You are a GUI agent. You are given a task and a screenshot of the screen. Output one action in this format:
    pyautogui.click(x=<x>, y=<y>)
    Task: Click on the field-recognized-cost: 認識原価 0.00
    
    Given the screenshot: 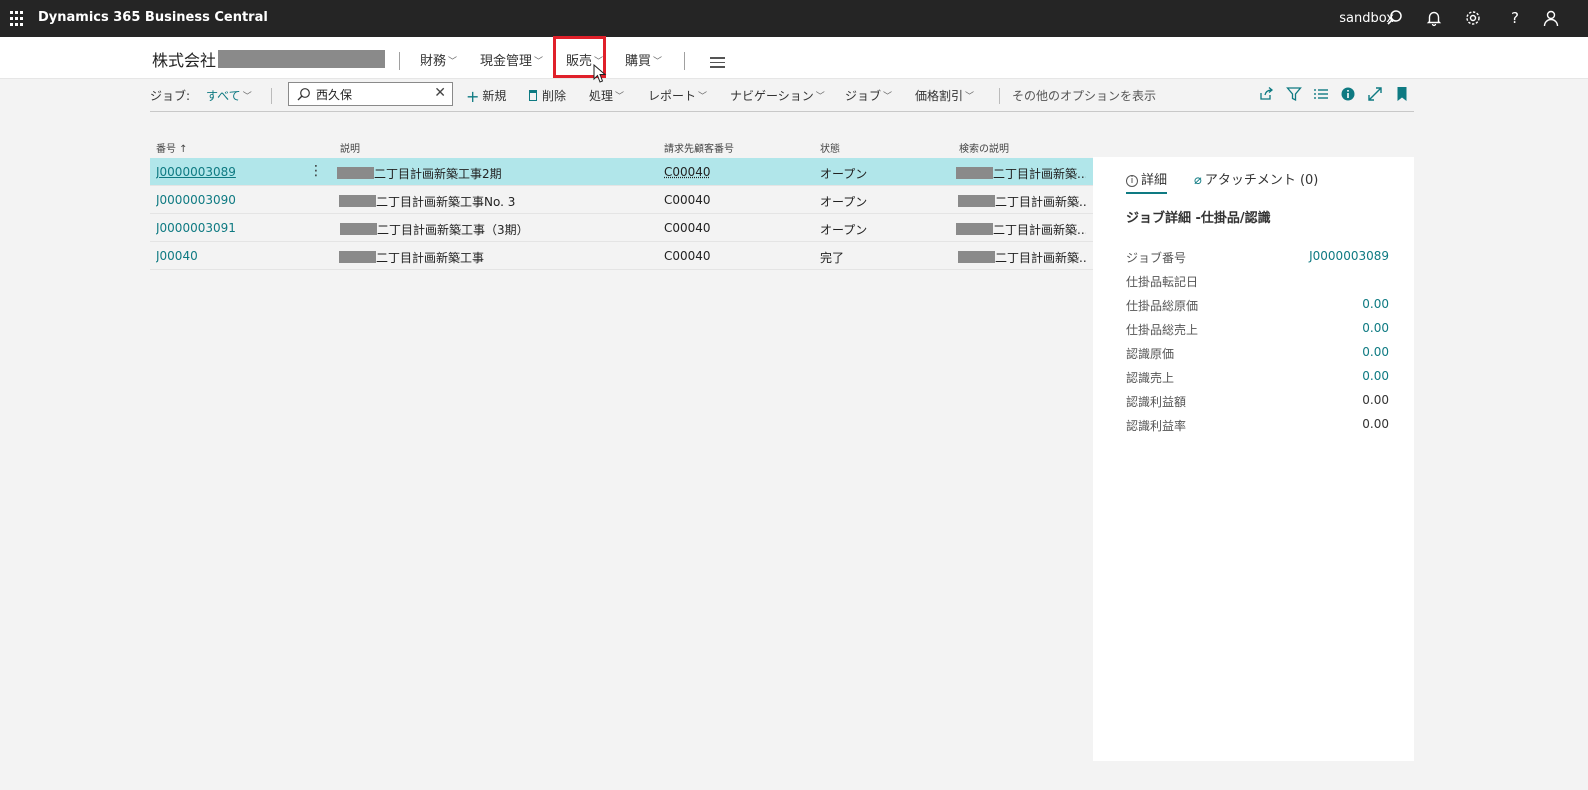 What is the action you would take?
    pyautogui.click(x=1257, y=353)
    